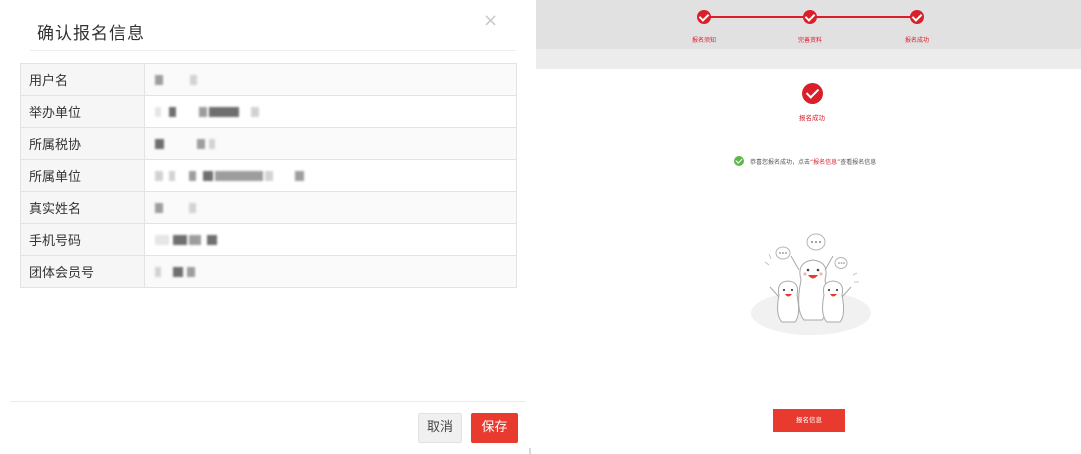  Describe the element at coordinates (82, 175) in the screenshot. I see `field-label: 所属单位` at that location.